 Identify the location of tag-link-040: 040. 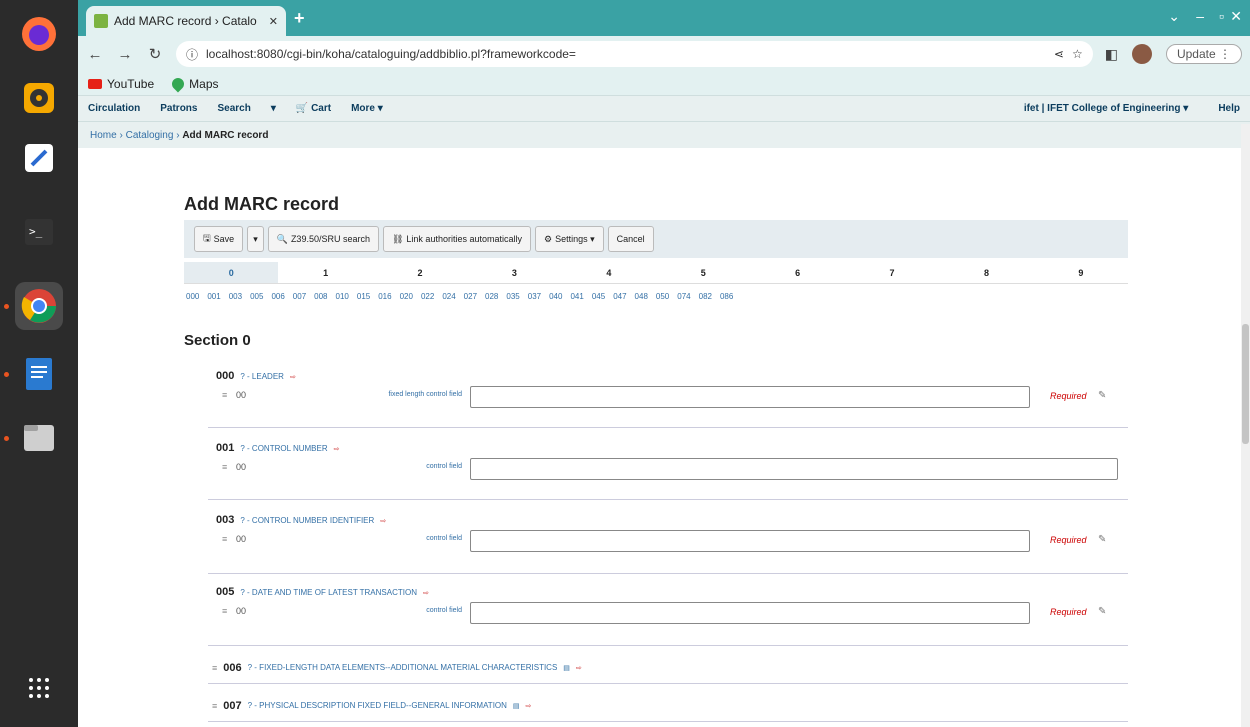
(555, 296).